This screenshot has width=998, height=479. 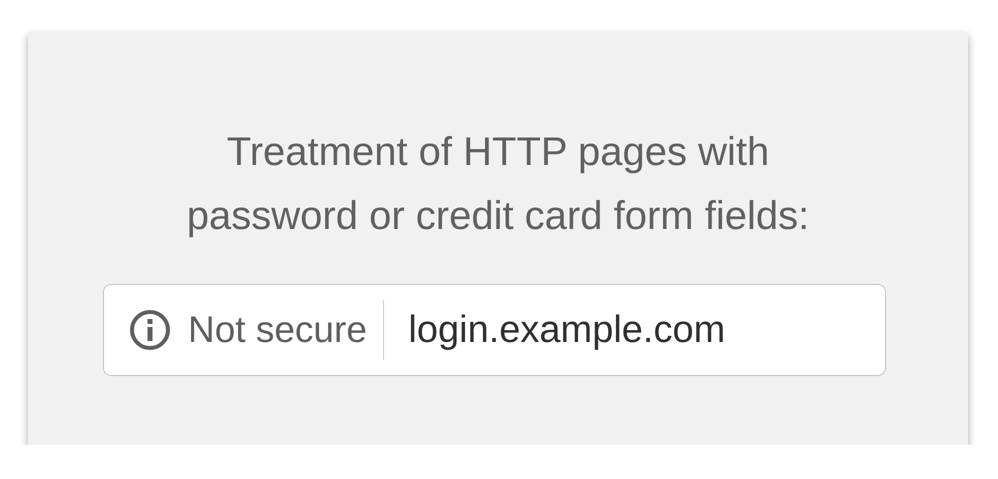 I want to click on security-label: Not secure, so click(x=277, y=330).